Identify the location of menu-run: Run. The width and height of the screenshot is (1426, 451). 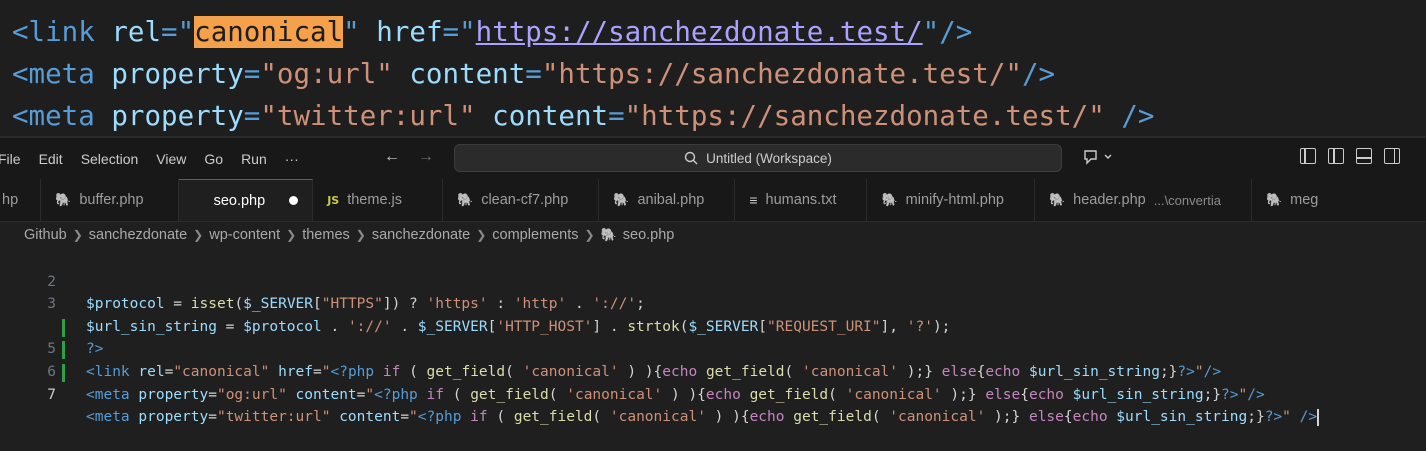
(254, 159).